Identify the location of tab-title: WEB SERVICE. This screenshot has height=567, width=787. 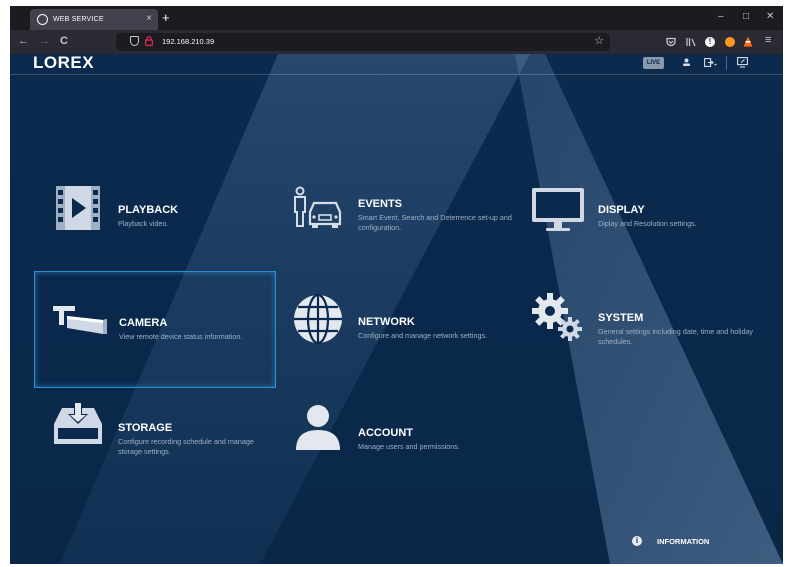
(78, 19).